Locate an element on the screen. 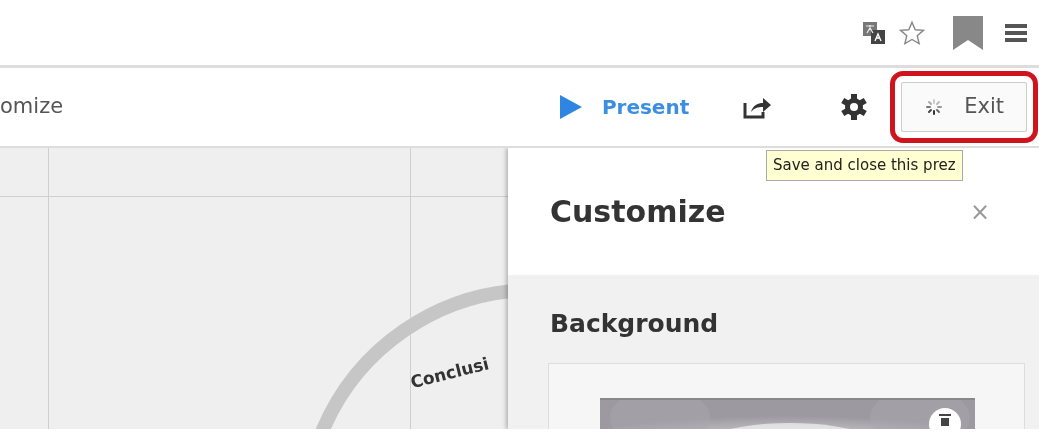 The image size is (1039, 434). tooltip: Save and close this prez is located at coordinates (864, 165).